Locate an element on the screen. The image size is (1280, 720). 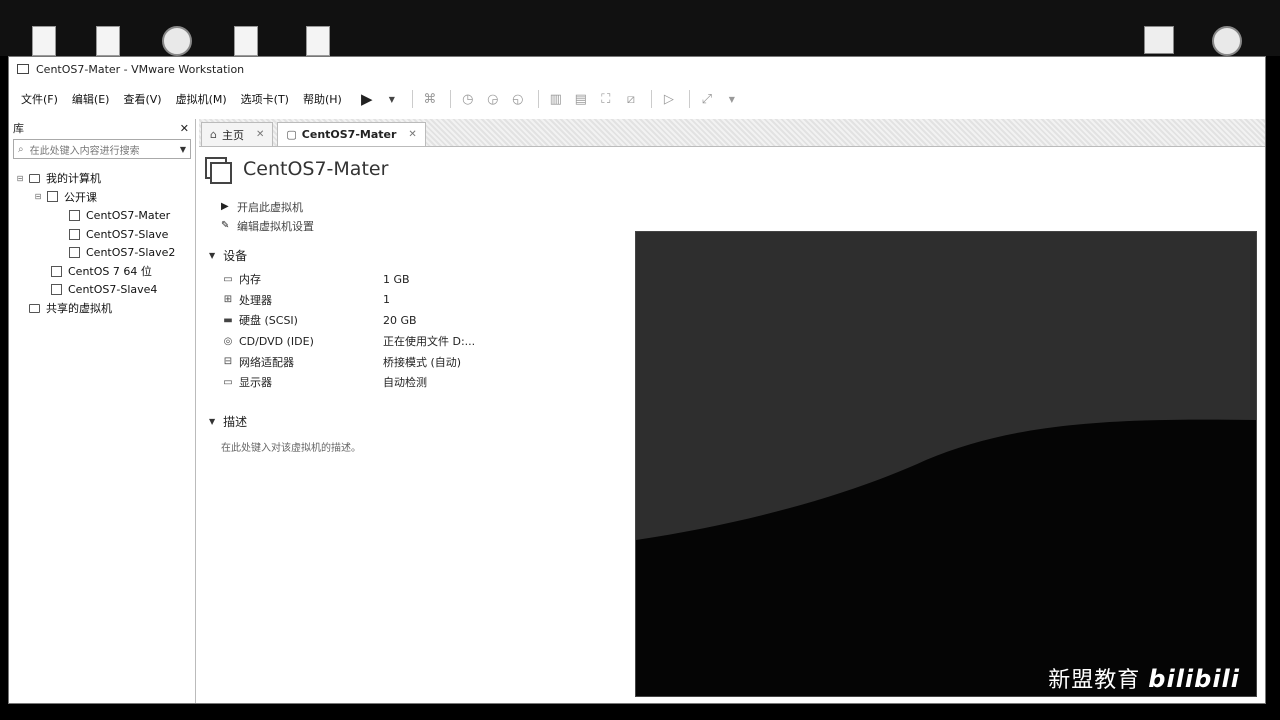
tree-item-label: CentOS7-Slave2 is located at coordinates (131, 253).